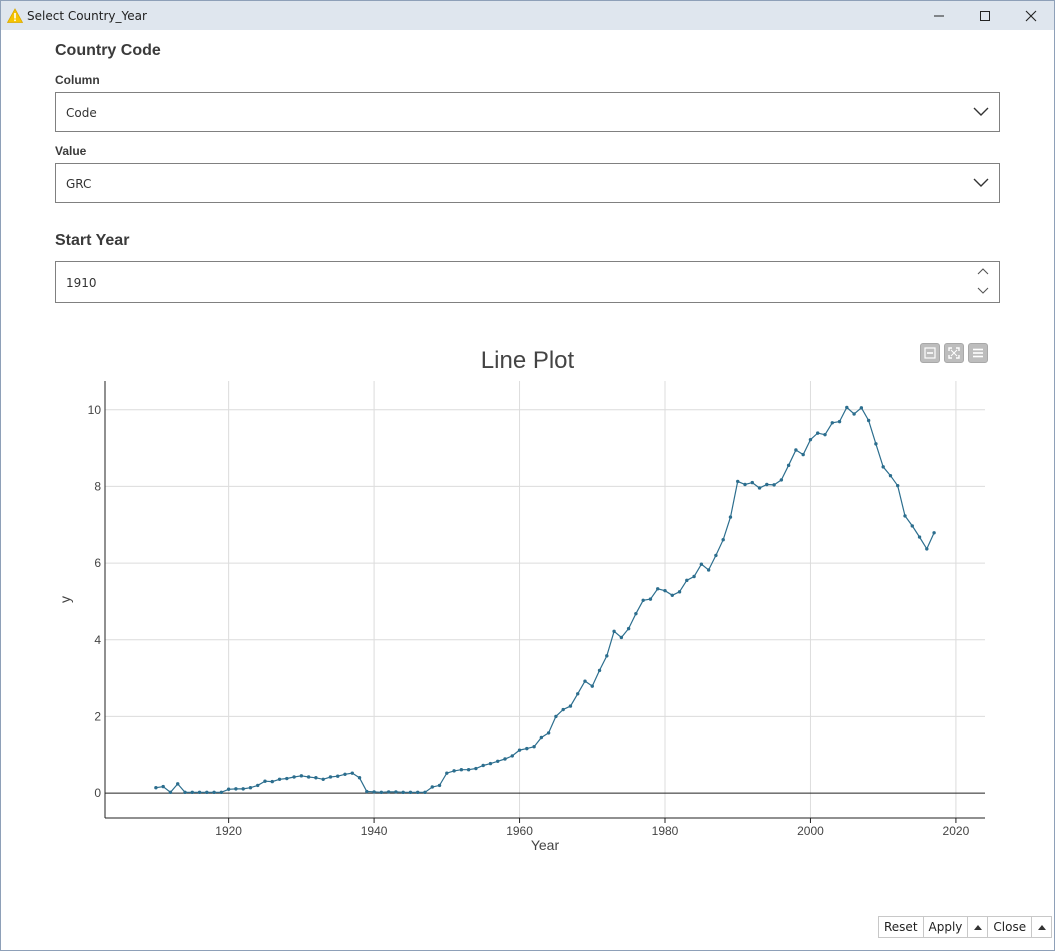 This screenshot has height=951, width=1055. Describe the element at coordinates (95, 410) in the screenshot. I see `y-tick-label: 10` at that location.